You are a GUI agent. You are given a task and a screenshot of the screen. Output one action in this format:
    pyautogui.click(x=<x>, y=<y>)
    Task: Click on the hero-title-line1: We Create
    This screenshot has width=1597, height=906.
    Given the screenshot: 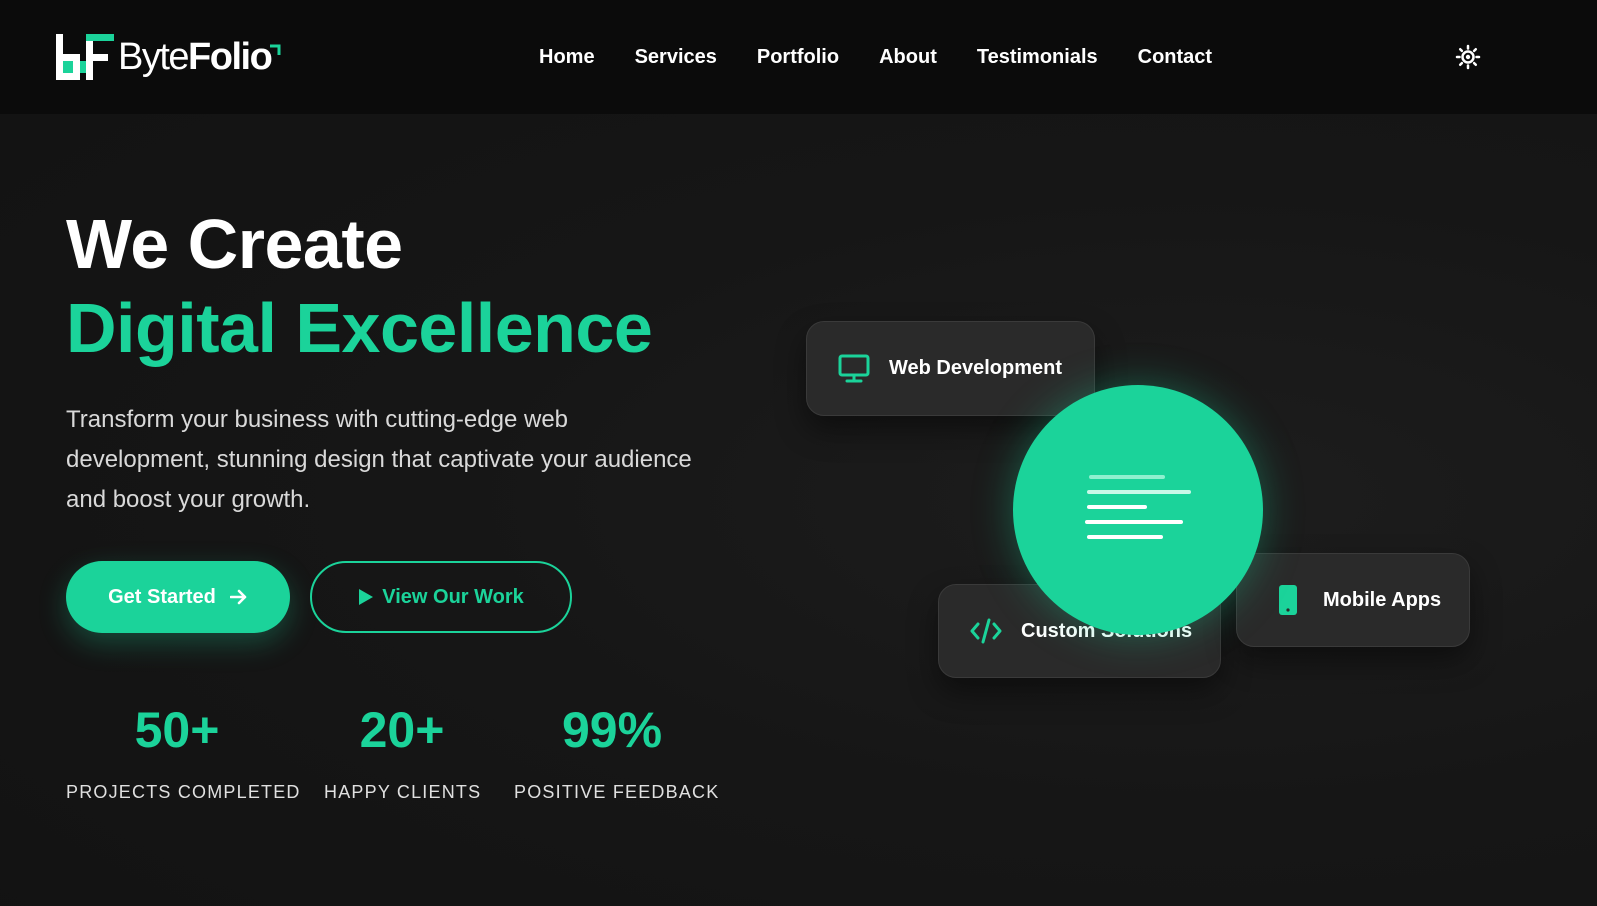 What is the action you would take?
    pyautogui.click(x=234, y=244)
    